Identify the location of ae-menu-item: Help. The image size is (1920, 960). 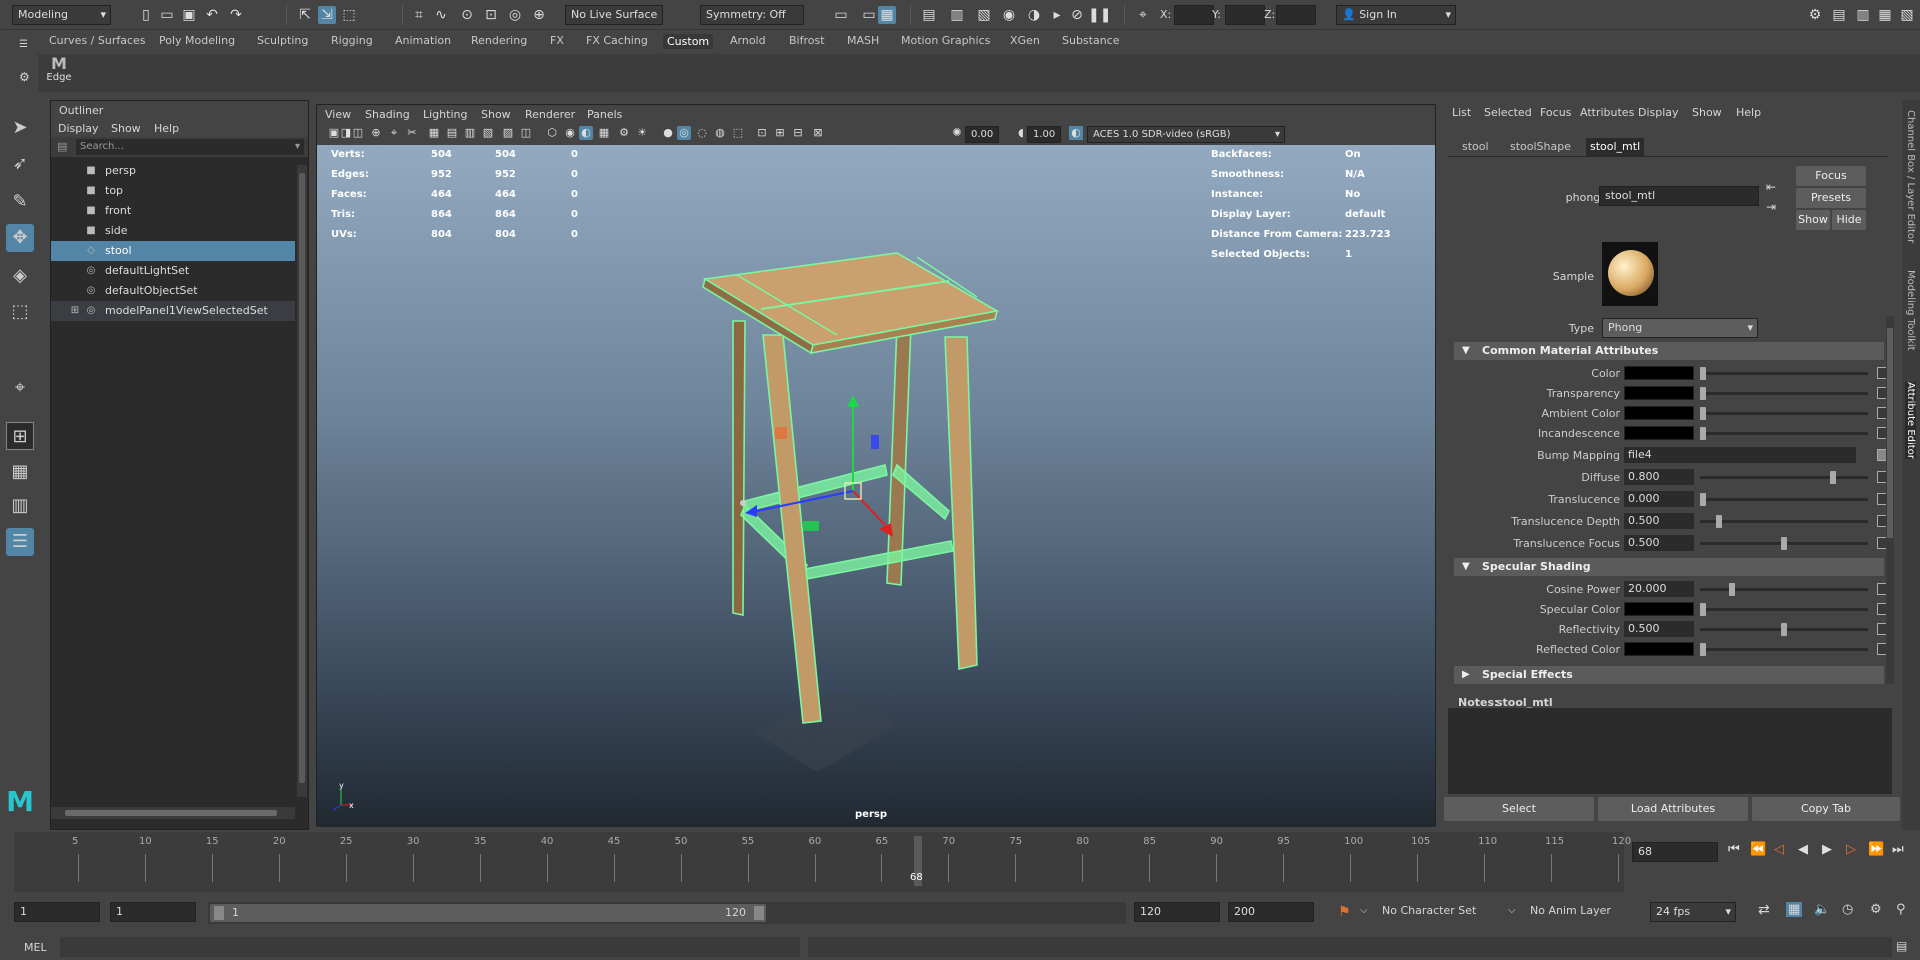
(1748, 112).